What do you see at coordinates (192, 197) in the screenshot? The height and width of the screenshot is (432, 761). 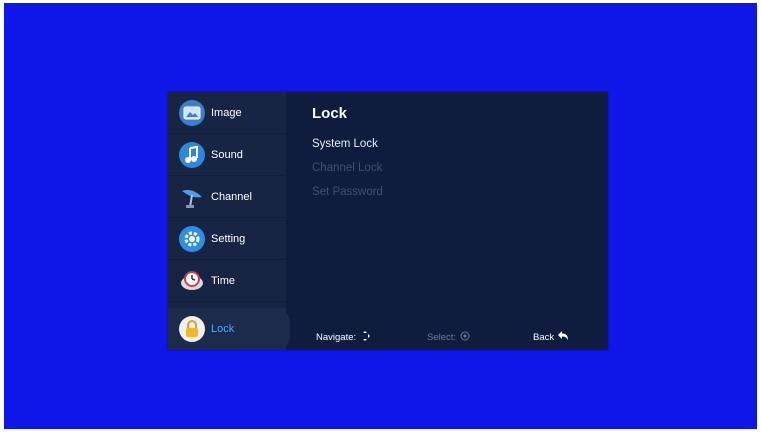 I see `satellite-dish-icon` at bounding box center [192, 197].